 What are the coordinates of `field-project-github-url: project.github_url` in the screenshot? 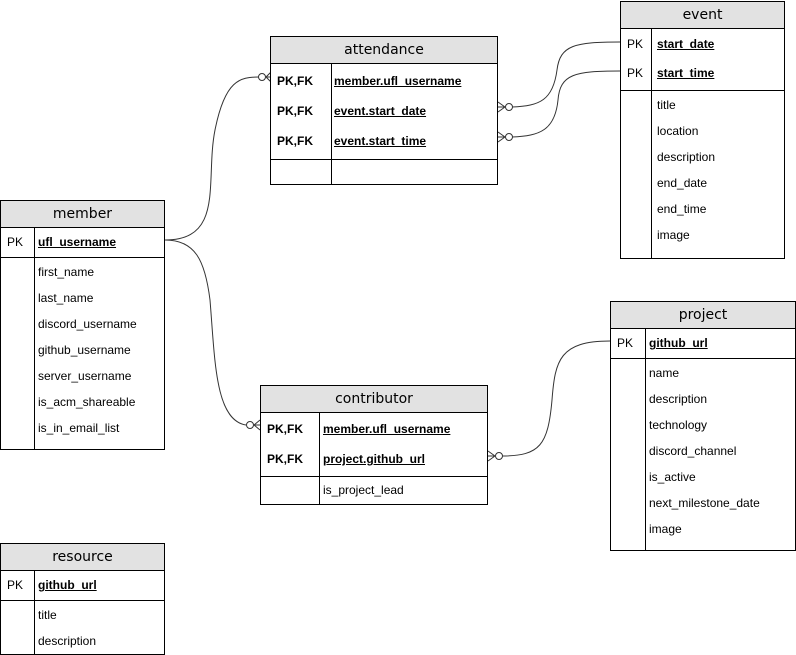 It's located at (374, 459).